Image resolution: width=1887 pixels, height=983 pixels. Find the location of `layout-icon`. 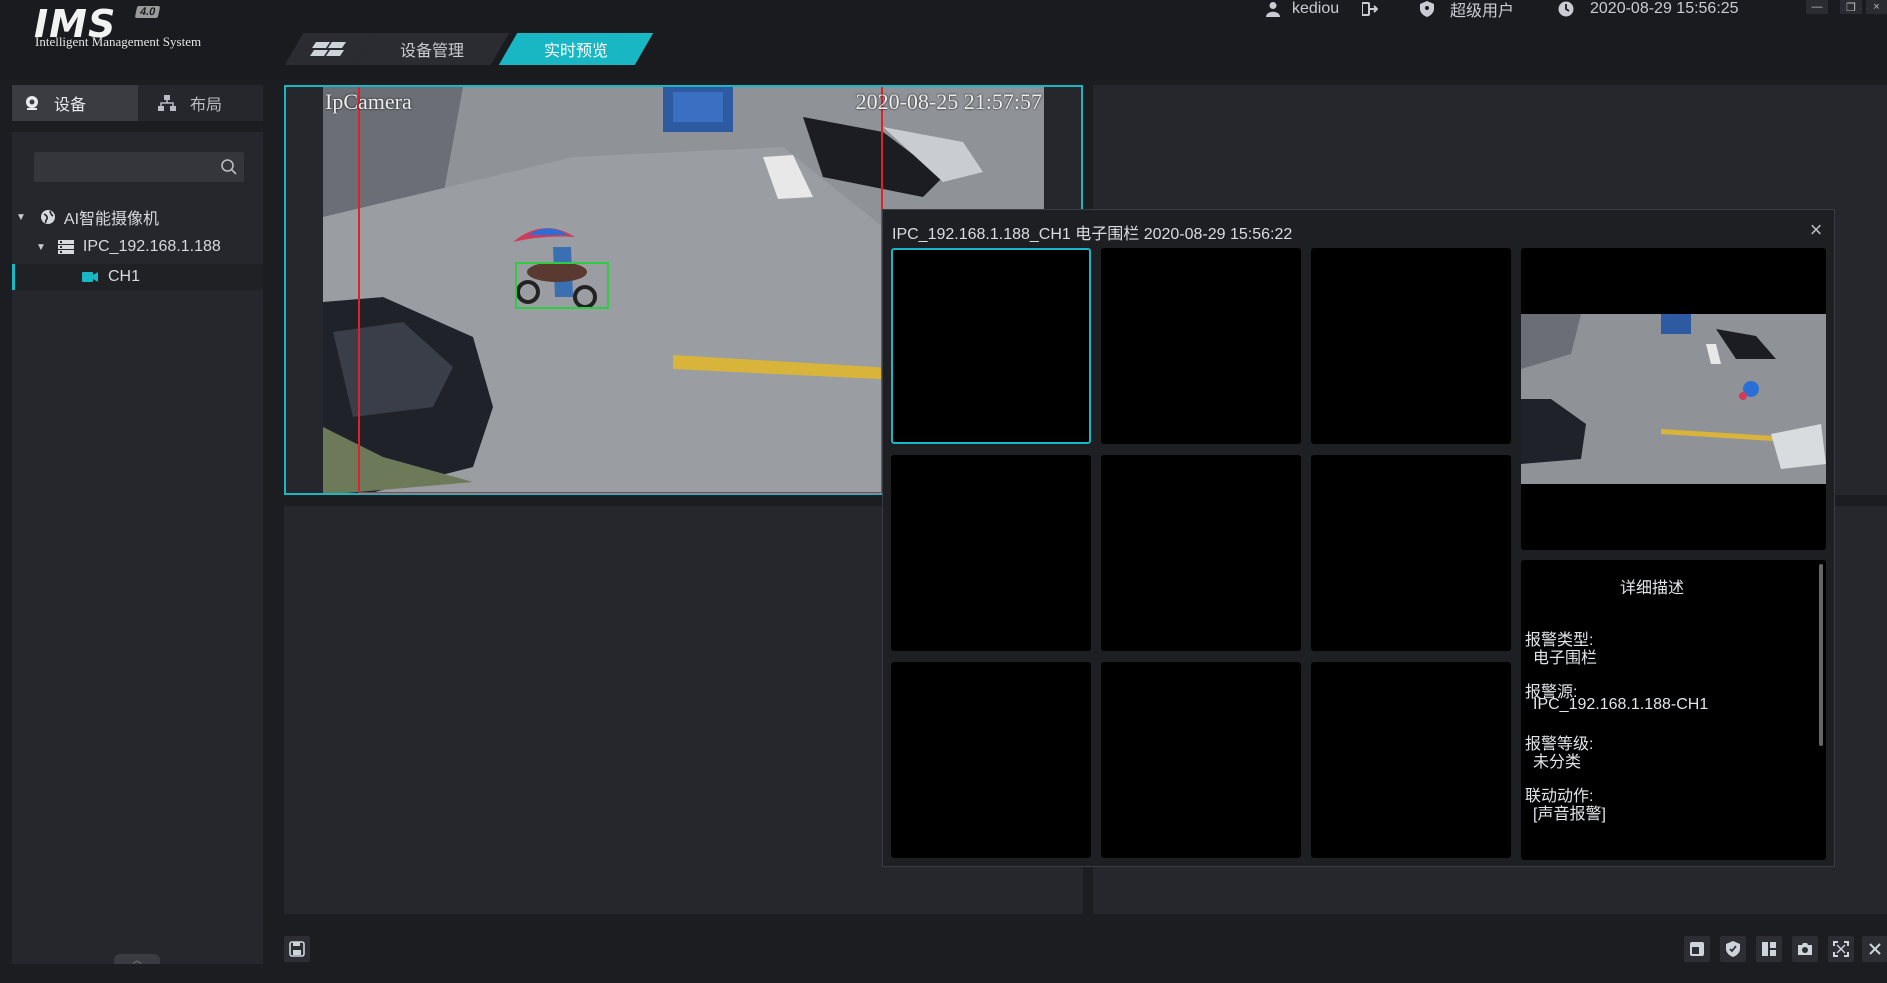

layout-icon is located at coordinates (1769, 949).